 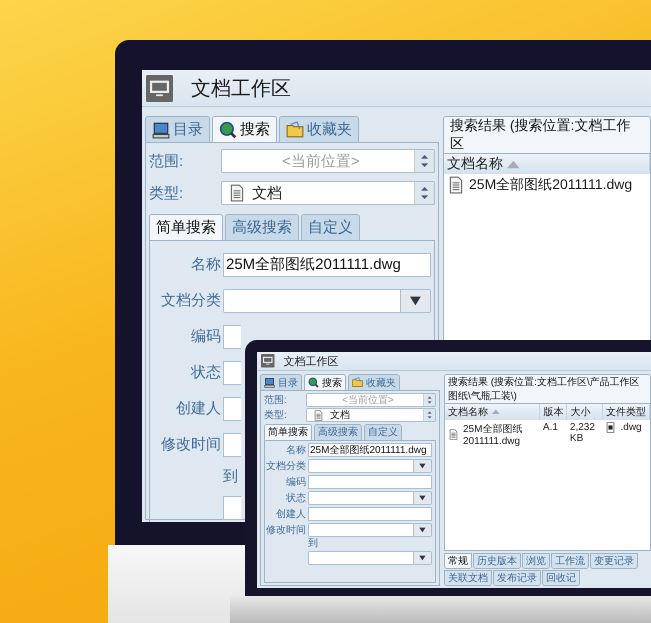 What do you see at coordinates (614, 561) in the screenshot?
I see `detail-tab: 变更记录` at bounding box center [614, 561].